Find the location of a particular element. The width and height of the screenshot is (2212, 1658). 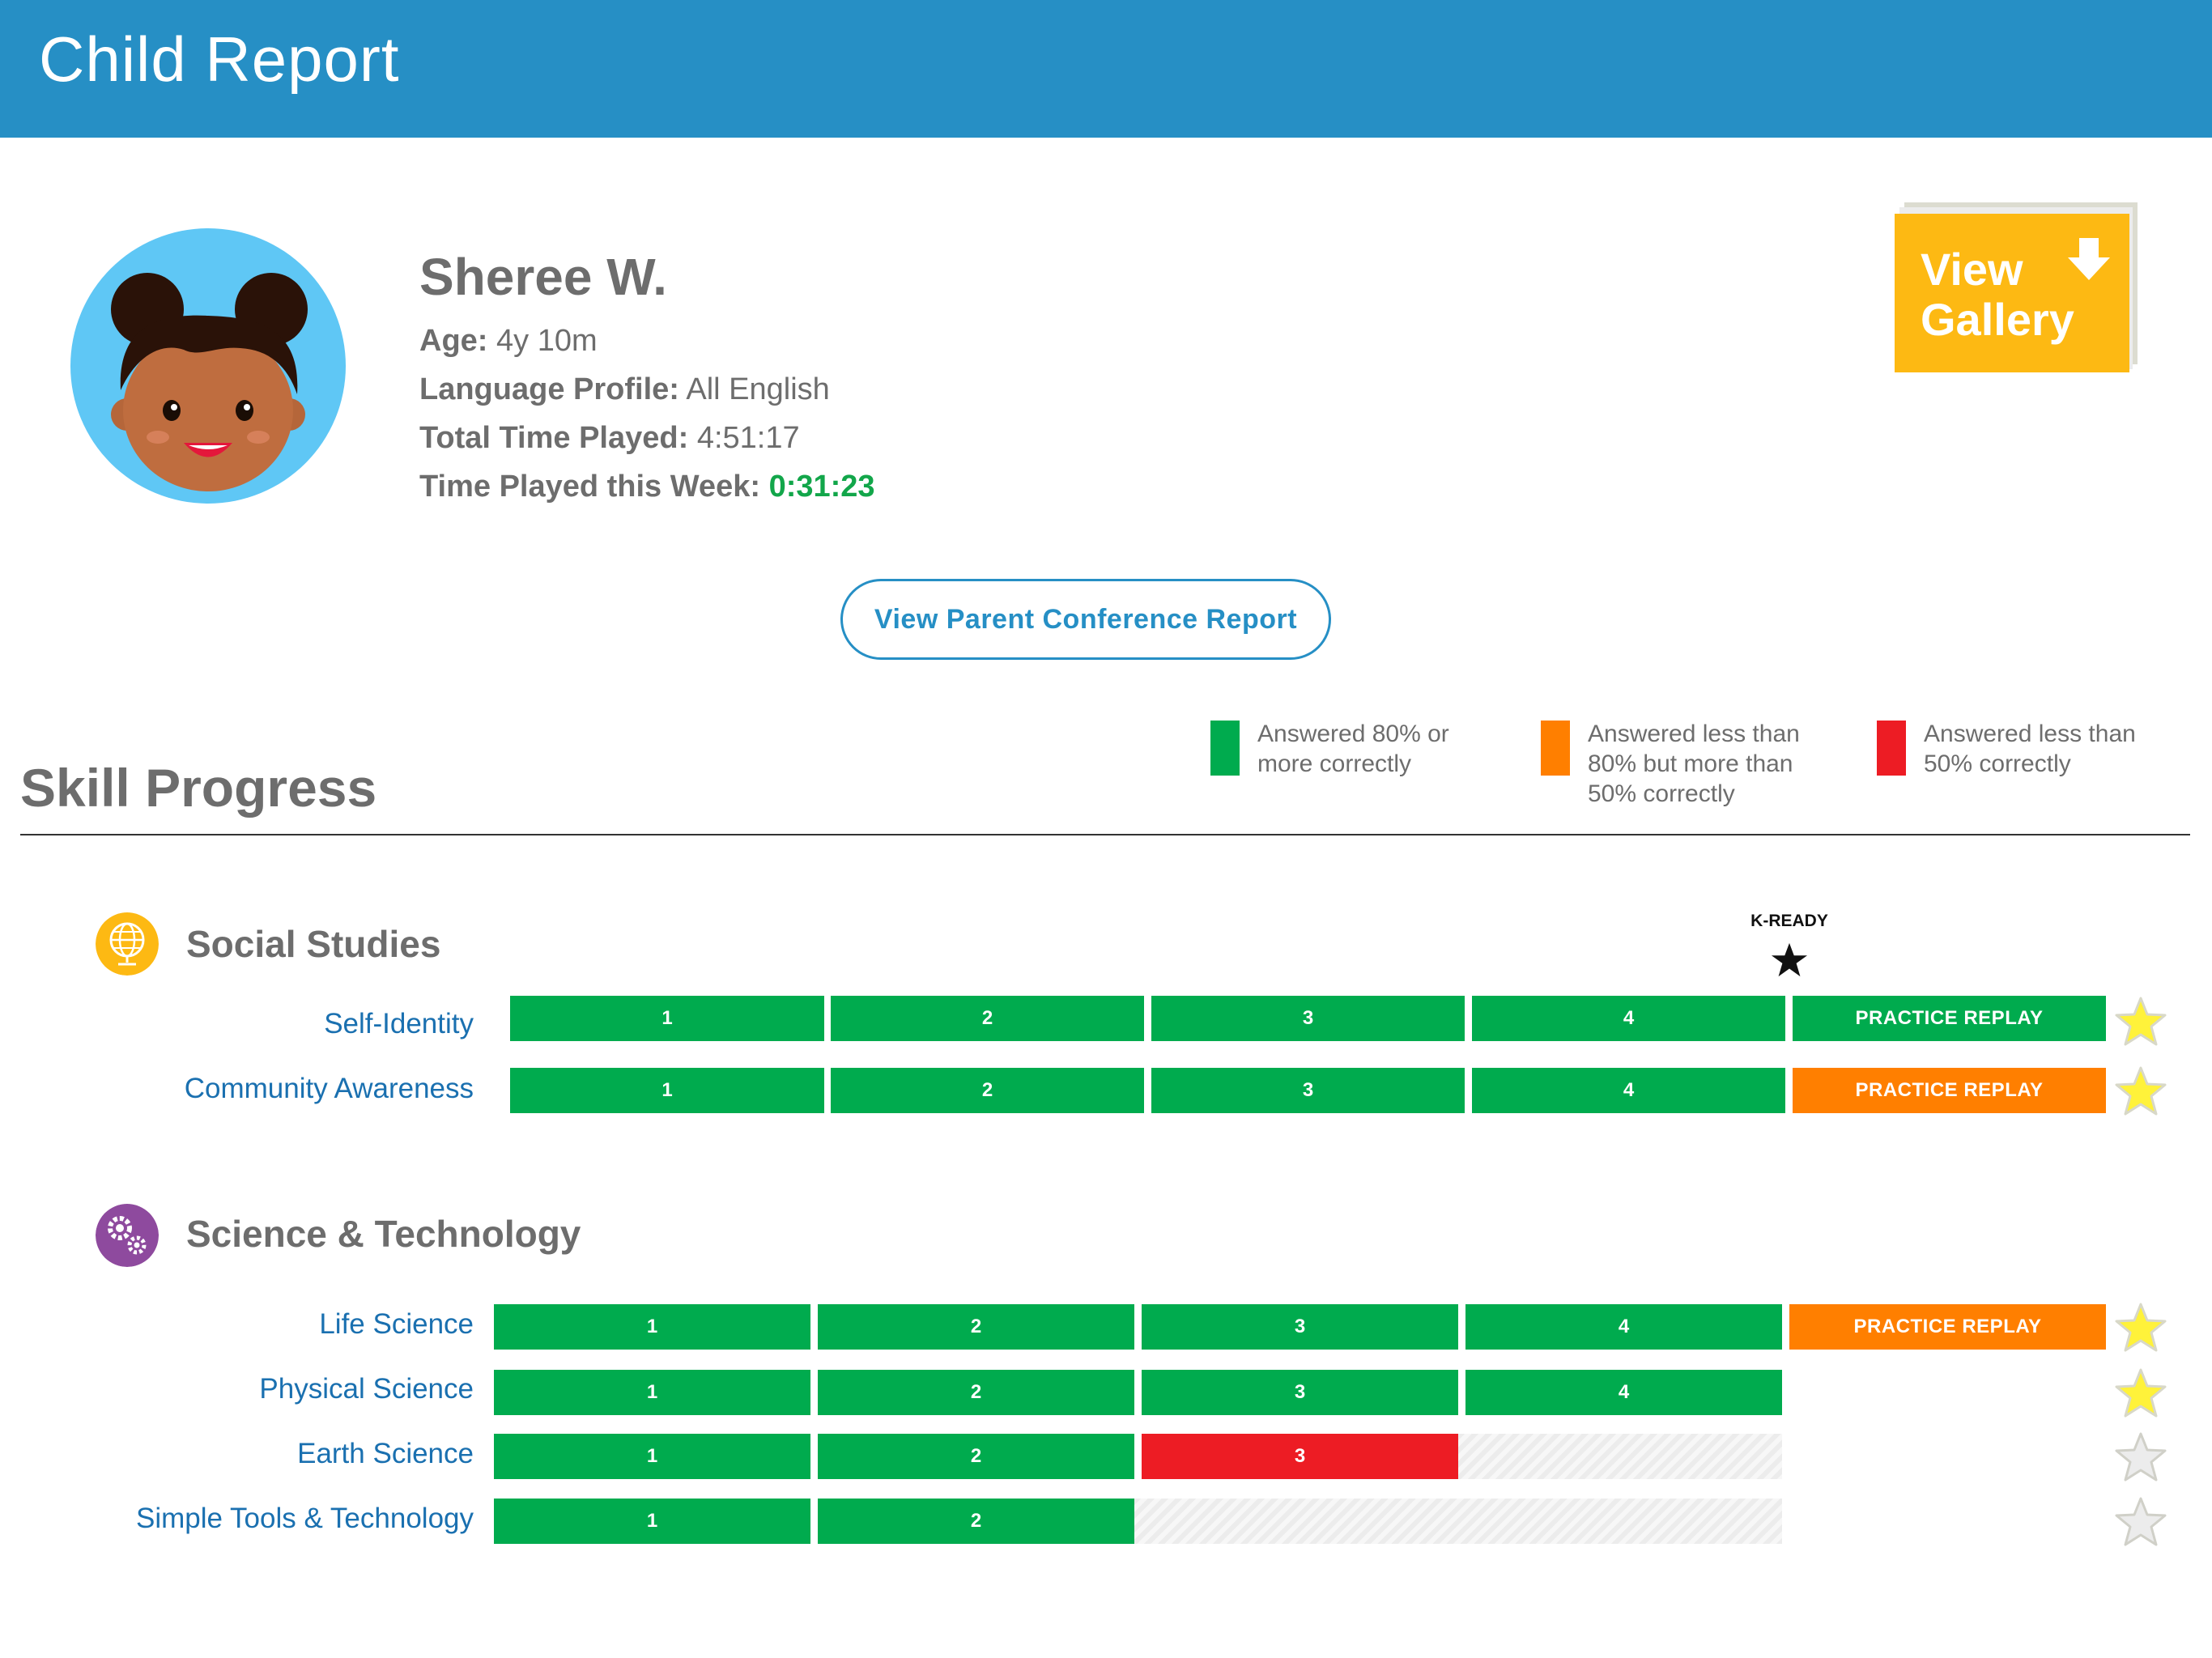

skill-progress-divider is located at coordinates (1105, 834).